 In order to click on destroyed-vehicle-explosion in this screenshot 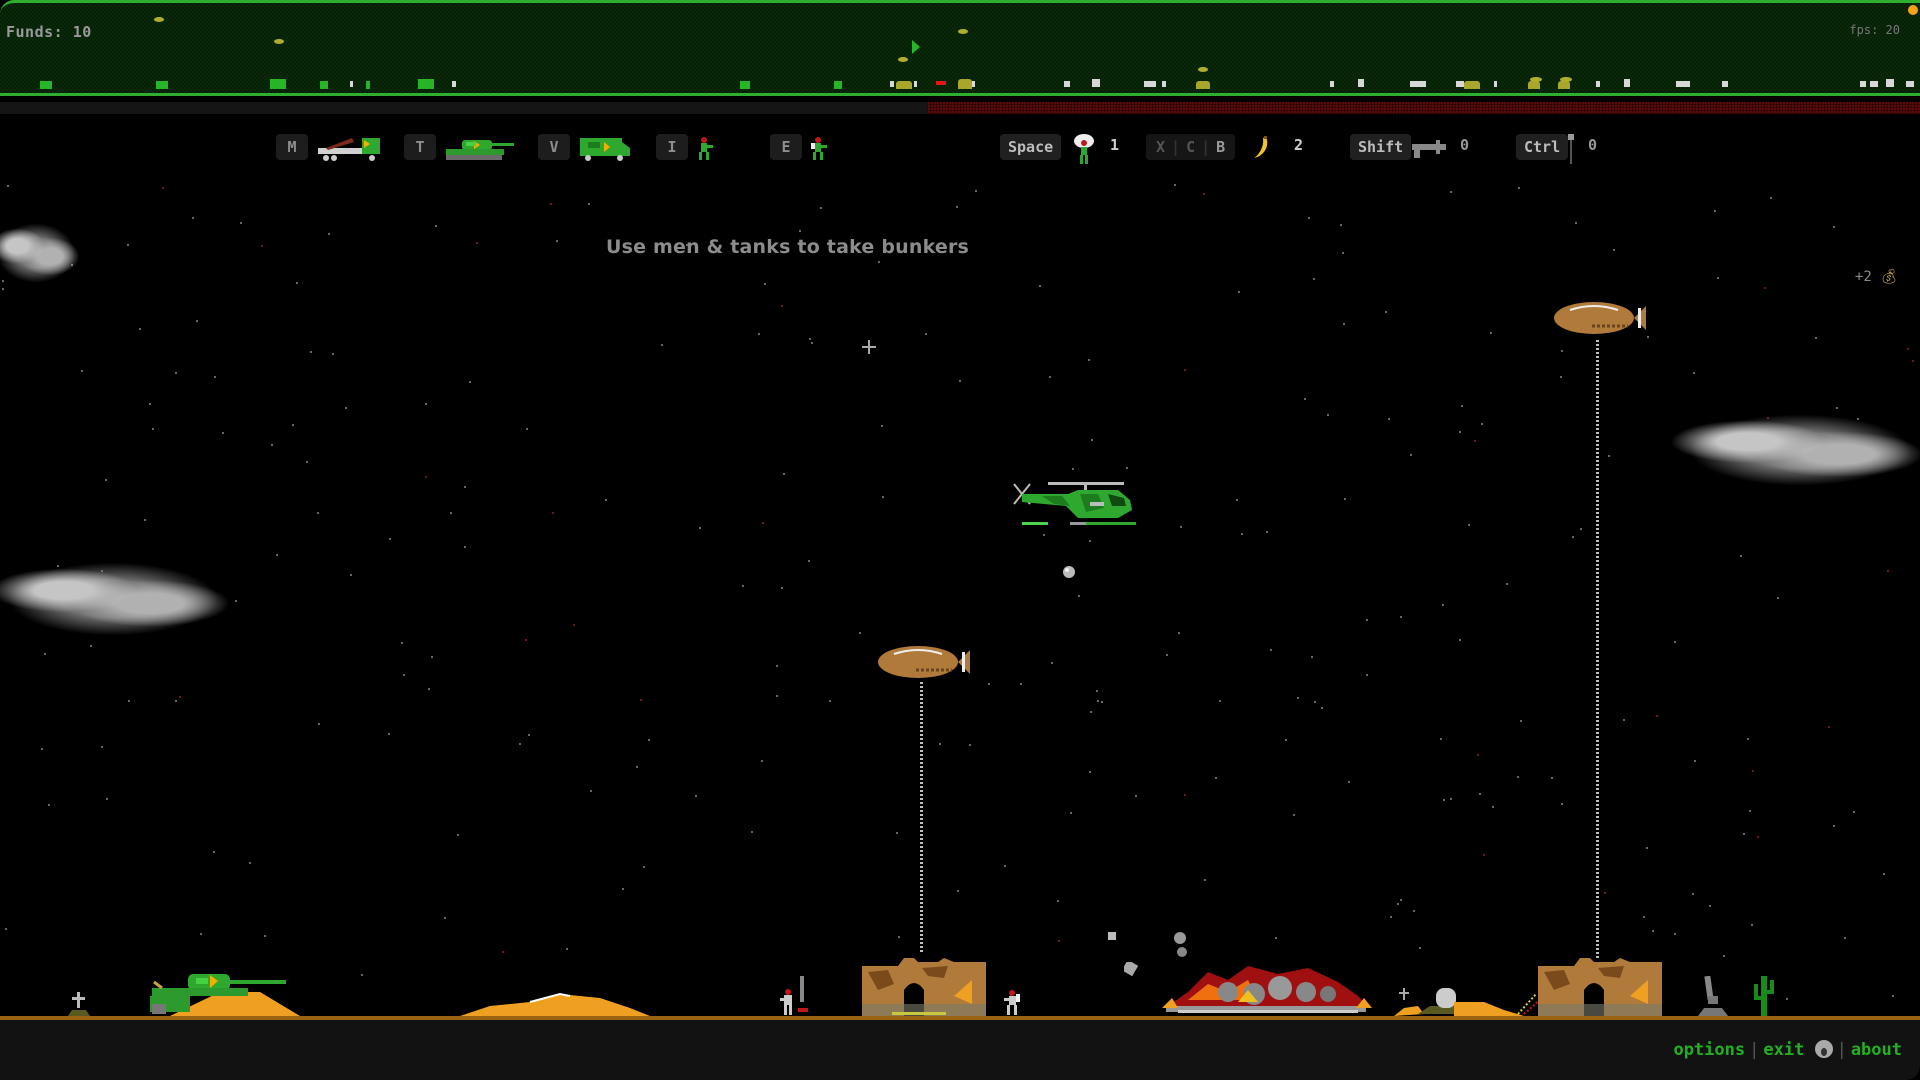, I will do `click(1267, 989)`.